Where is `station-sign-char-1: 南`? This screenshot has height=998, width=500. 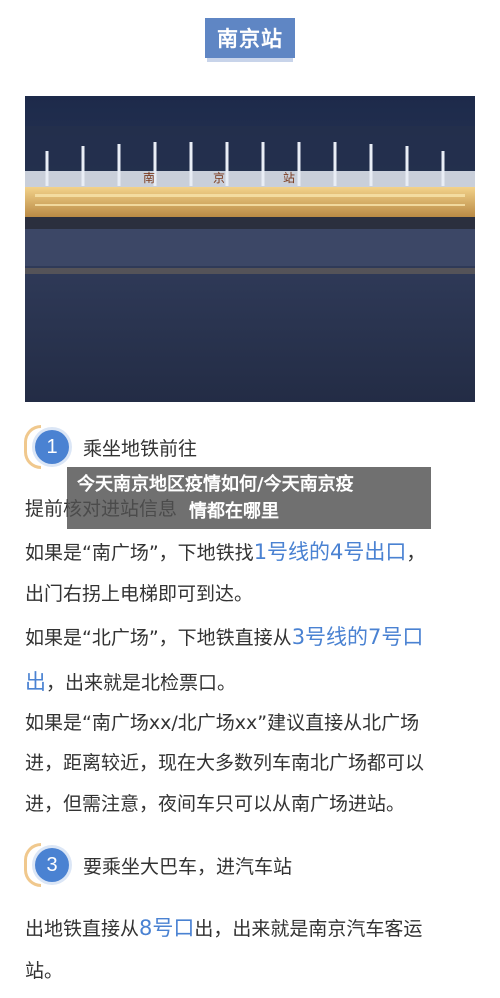
station-sign-char-1: 南 is located at coordinates (149, 177).